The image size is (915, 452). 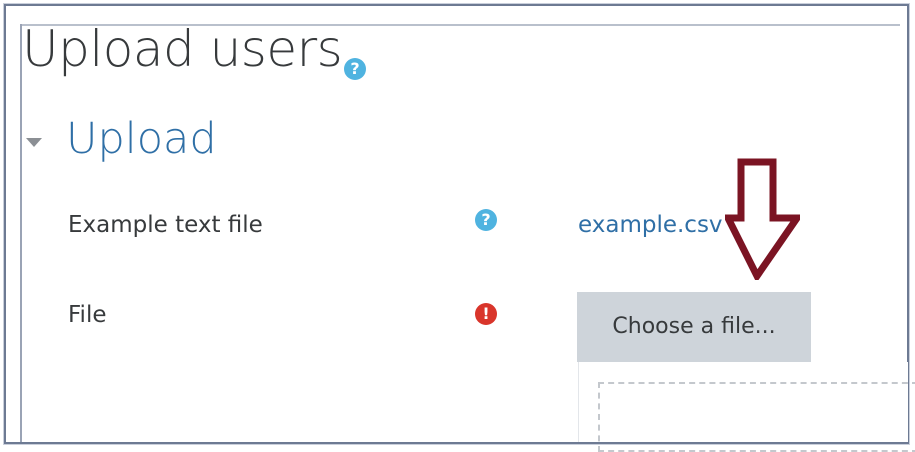 What do you see at coordinates (141, 139) in the screenshot?
I see `section-title-upload: Upload` at bounding box center [141, 139].